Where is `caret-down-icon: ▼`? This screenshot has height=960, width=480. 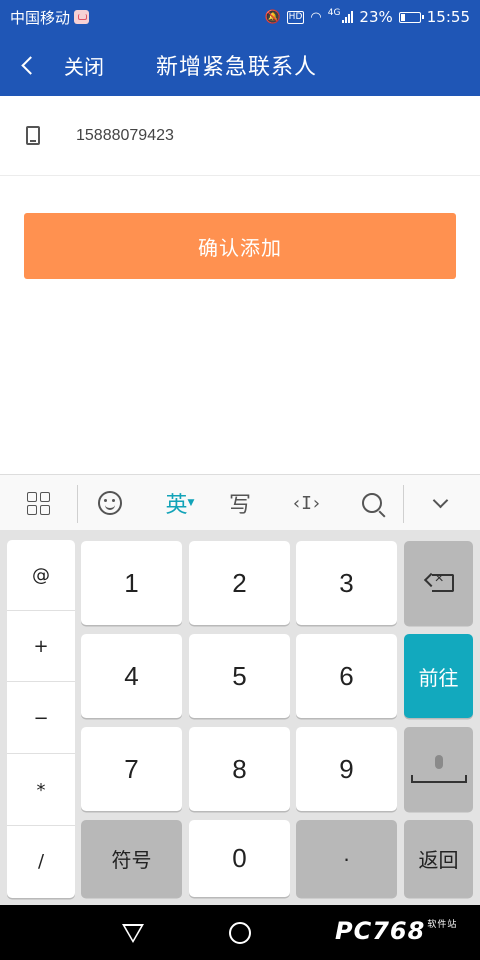
caret-down-icon: ▼ is located at coordinates (191, 503).